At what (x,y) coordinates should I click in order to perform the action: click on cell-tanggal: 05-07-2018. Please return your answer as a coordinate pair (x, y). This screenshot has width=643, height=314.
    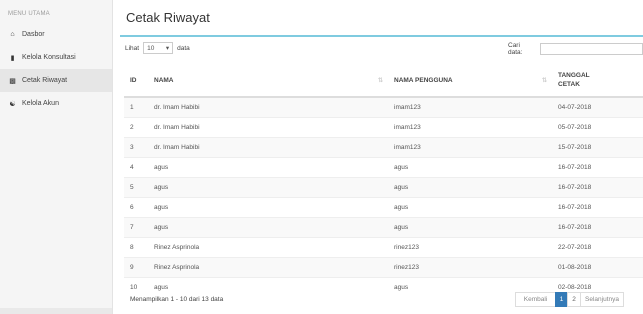
    Looking at the image, I should click on (597, 127).